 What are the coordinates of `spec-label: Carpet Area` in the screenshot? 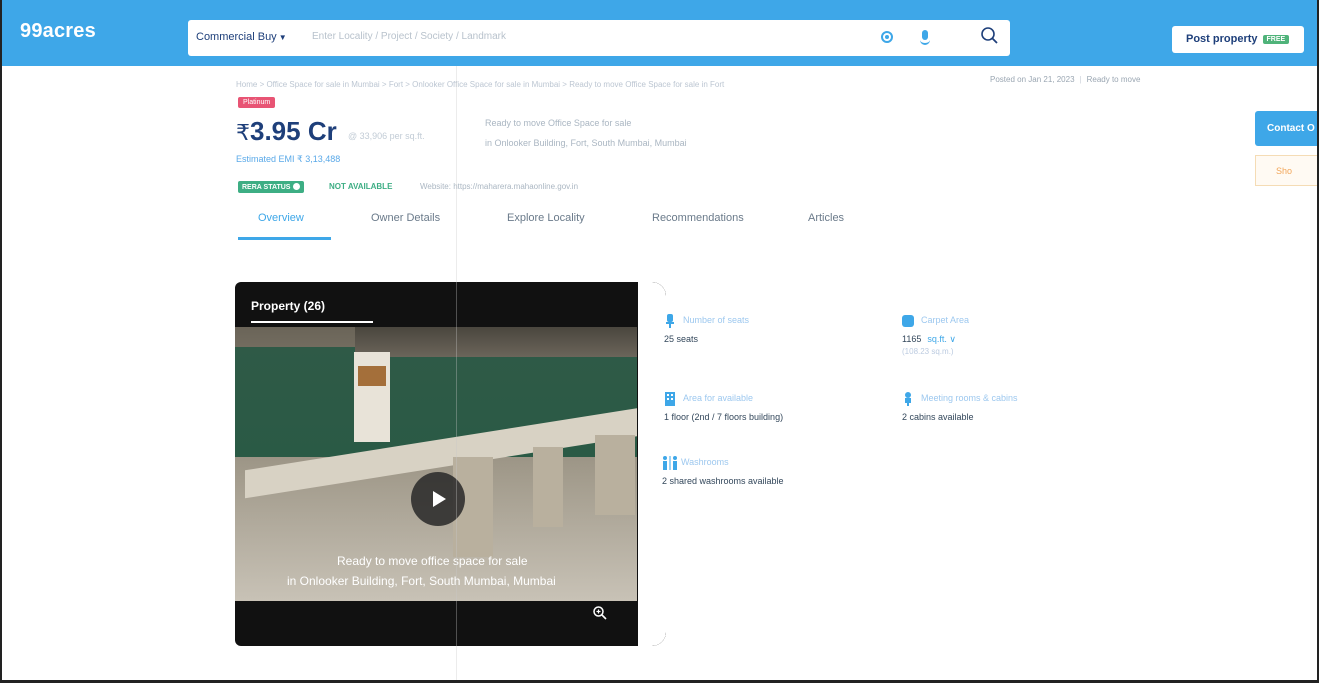 It's located at (945, 320).